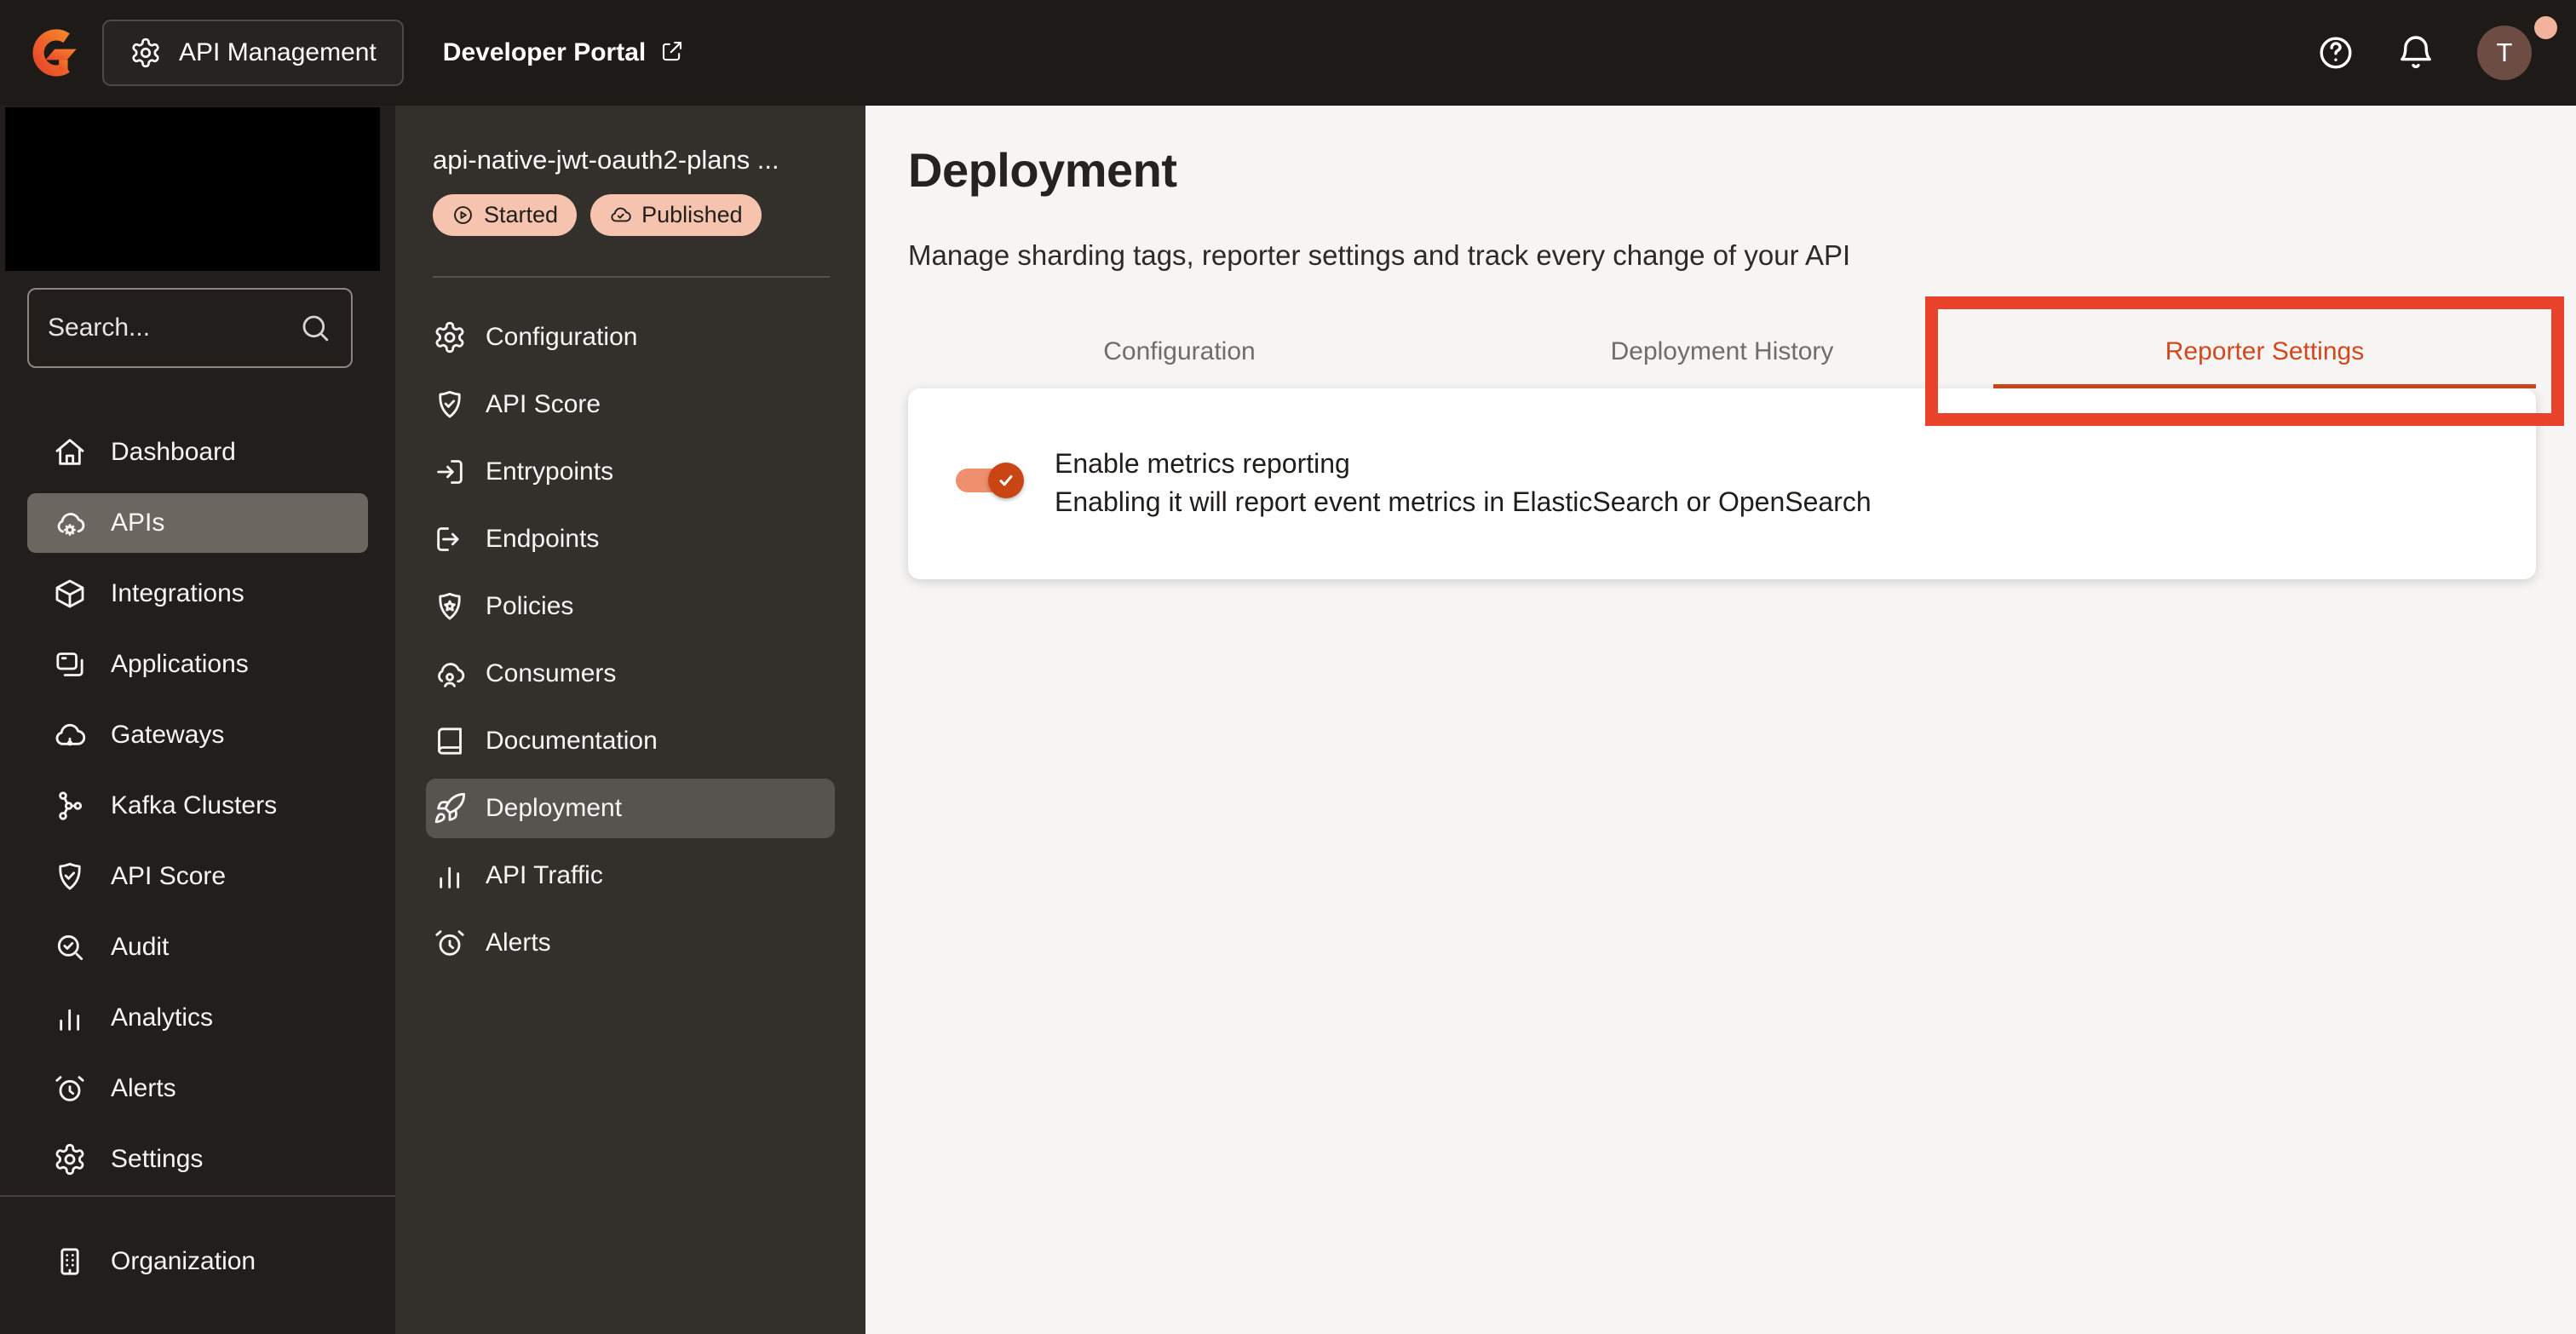 This screenshot has width=2576, height=1334. Describe the element at coordinates (632, 277) in the screenshot. I see `api-sidebar-divider` at that location.